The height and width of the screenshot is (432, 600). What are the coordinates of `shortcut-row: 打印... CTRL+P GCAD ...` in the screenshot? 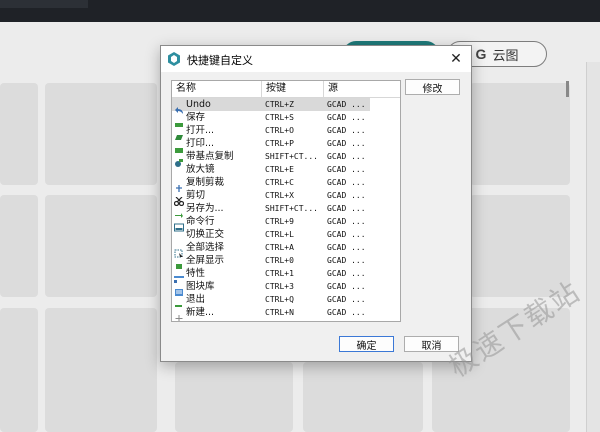 It's located at (271, 145).